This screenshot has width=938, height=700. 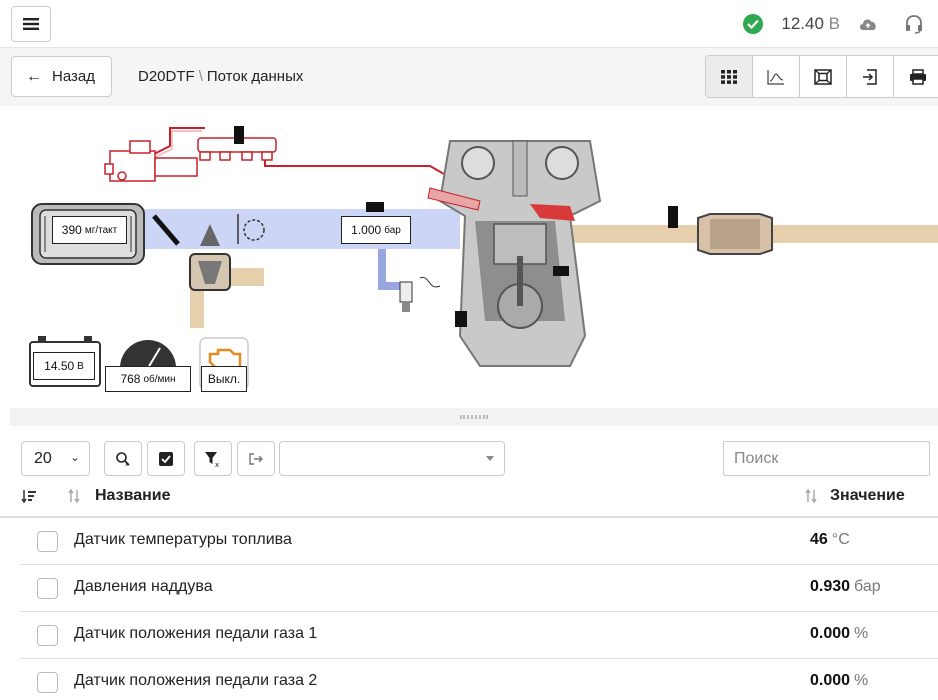 I want to click on row-name: Датчик положения педали газа 2, so click(x=196, y=680).